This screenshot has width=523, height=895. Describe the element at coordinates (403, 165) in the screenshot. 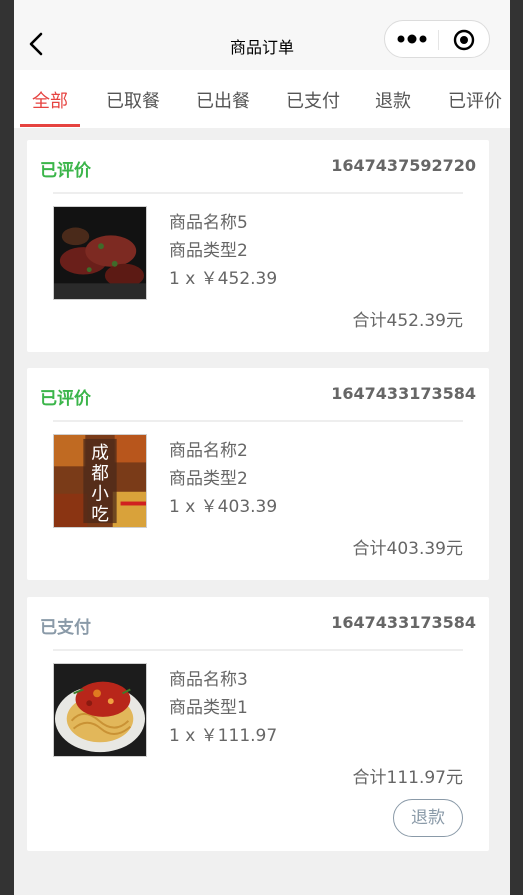

I see `order-number: 1647437592720` at that location.